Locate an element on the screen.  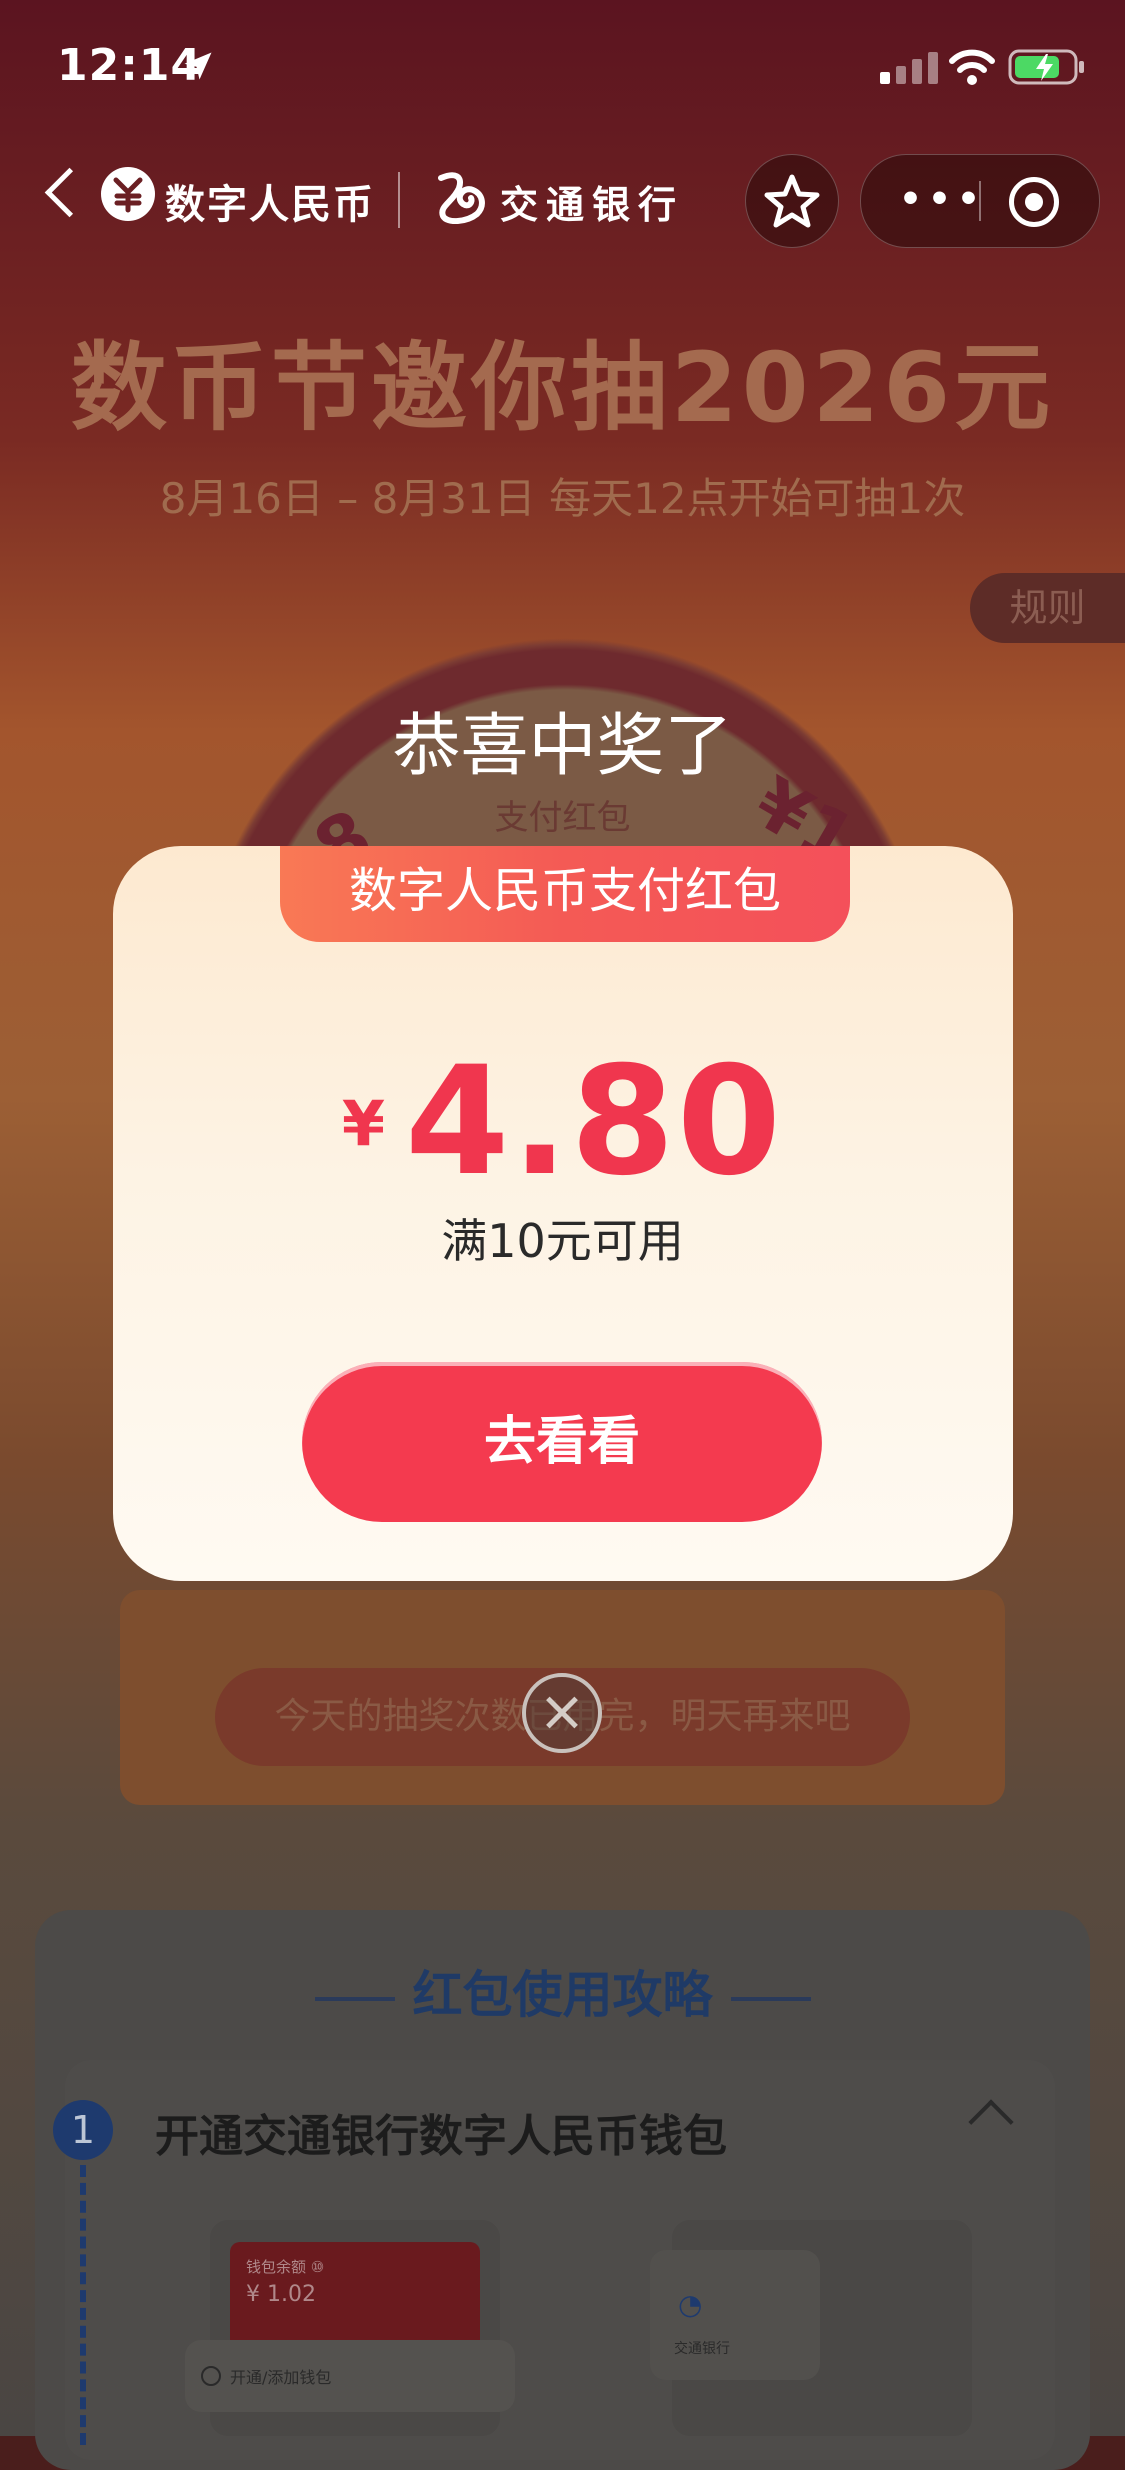
currency-symbol: ¥ is located at coordinates (363, 1123).